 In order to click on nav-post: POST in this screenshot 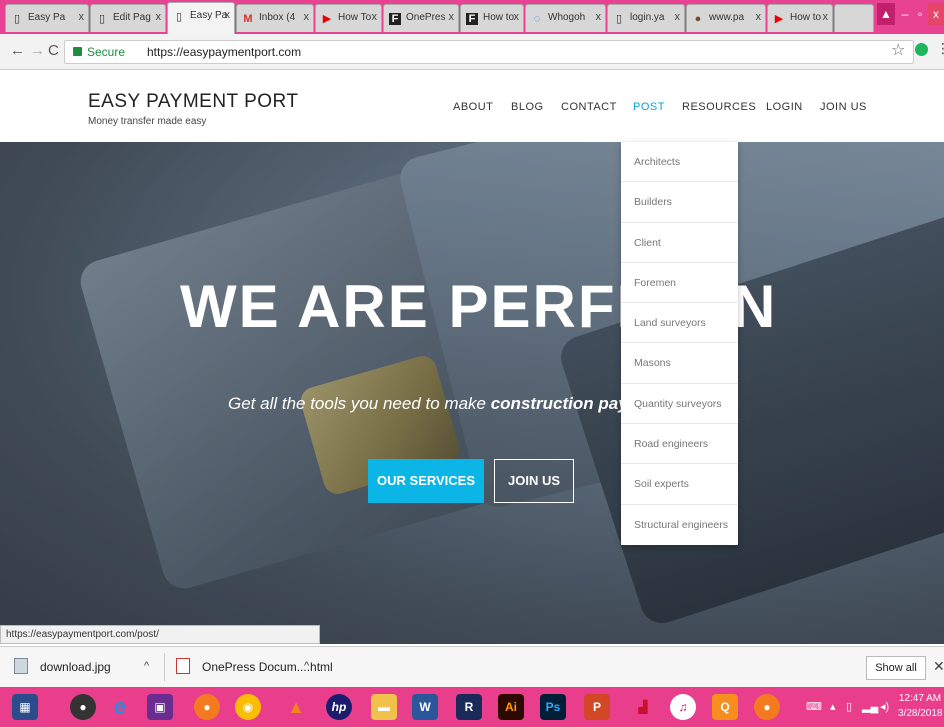, I will do `click(649, 107)`.